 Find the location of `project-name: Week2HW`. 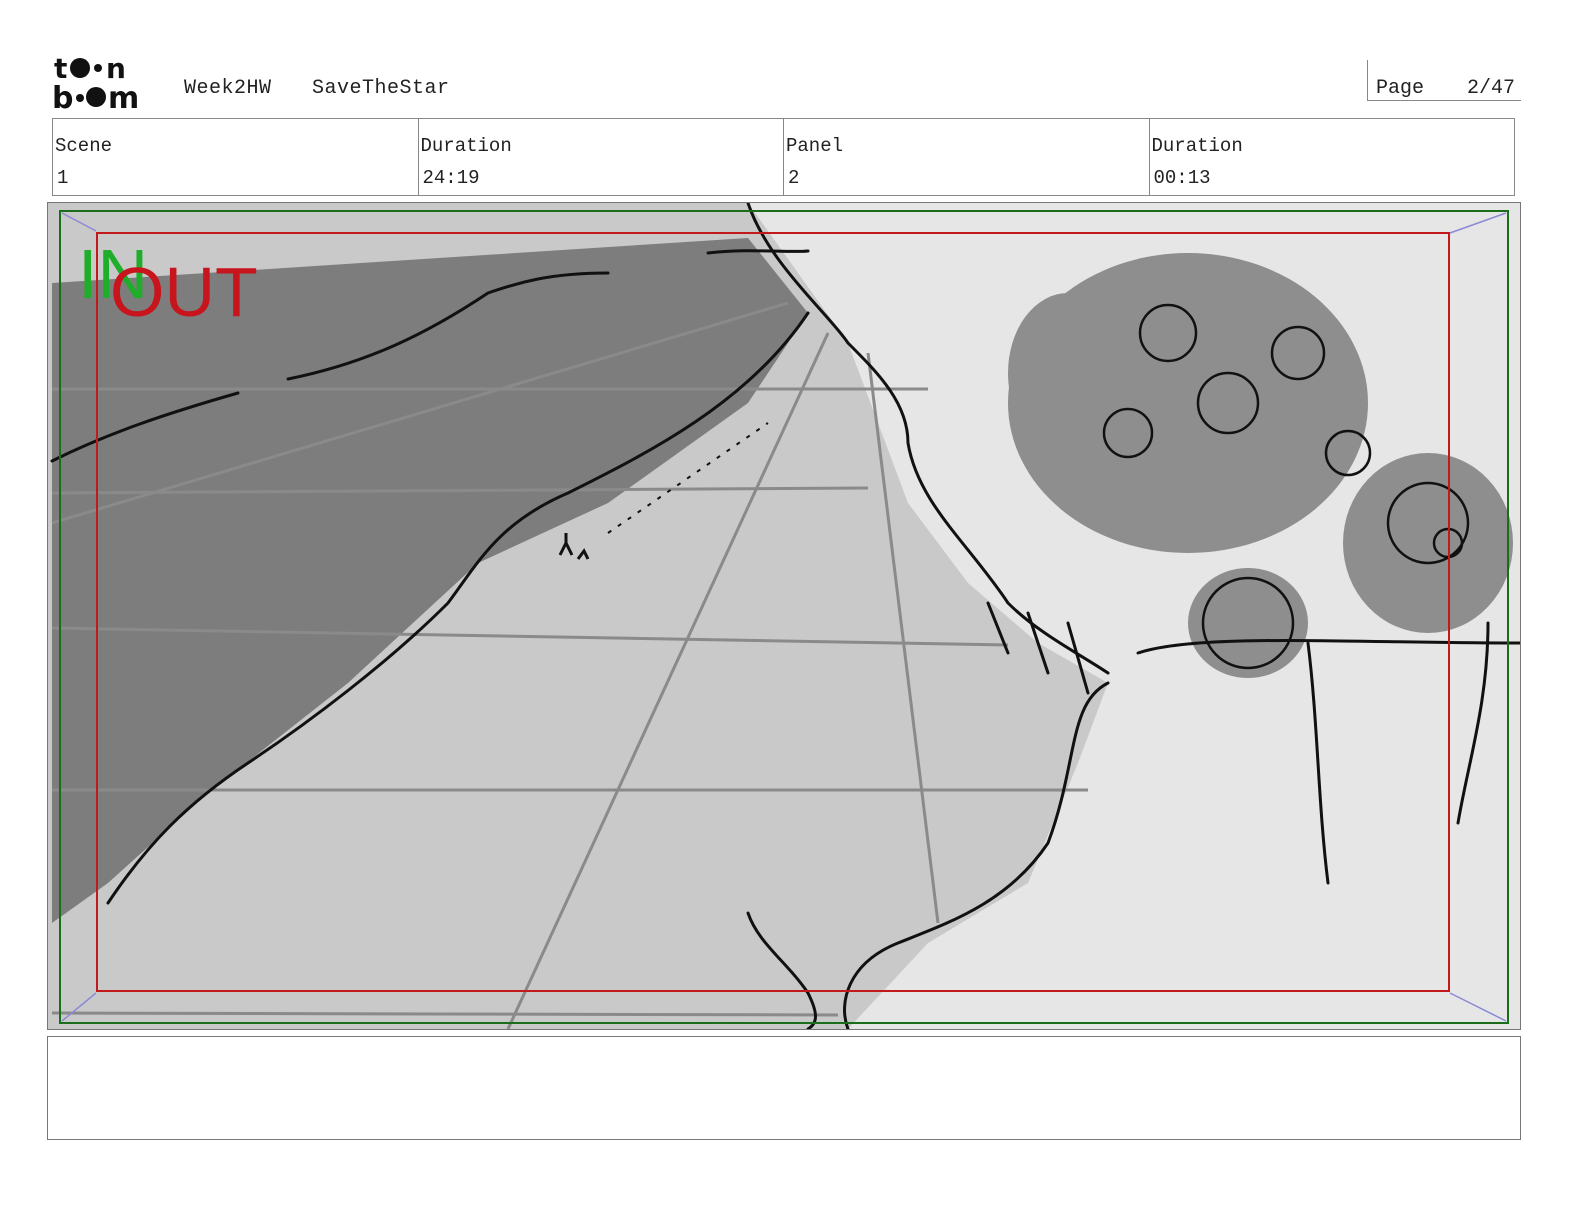

project-name: Week2HW is located at coordinates (228, 88).